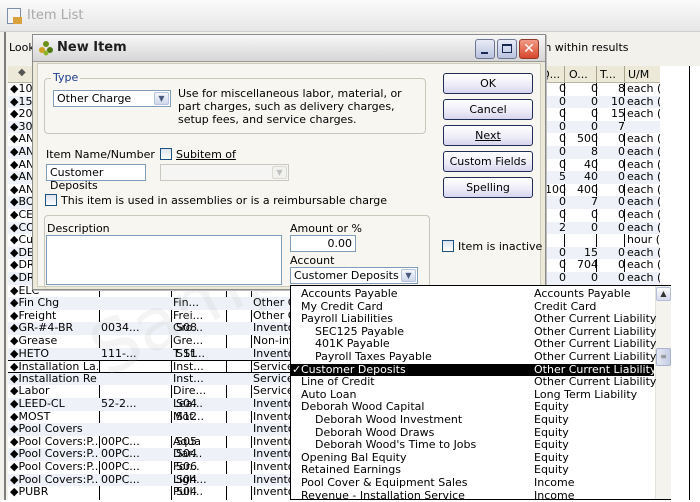 This screenshot has width=700, height=502. Describe the element at coordinates (224, 172) in the screenshot. I see `subitem-select: ▼` at that location.